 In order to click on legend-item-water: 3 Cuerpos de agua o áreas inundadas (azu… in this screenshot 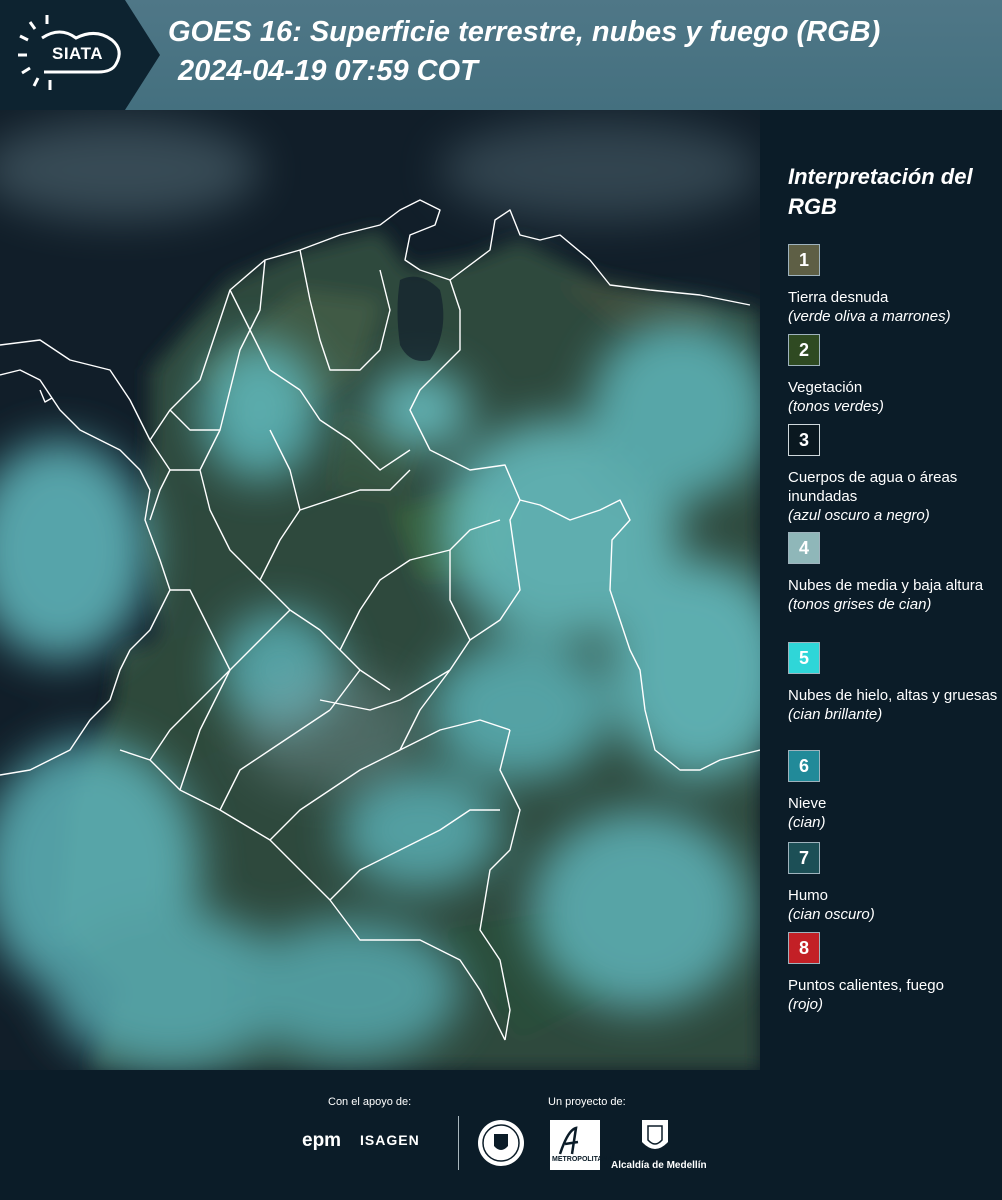, I will do `click(893, 474)`.